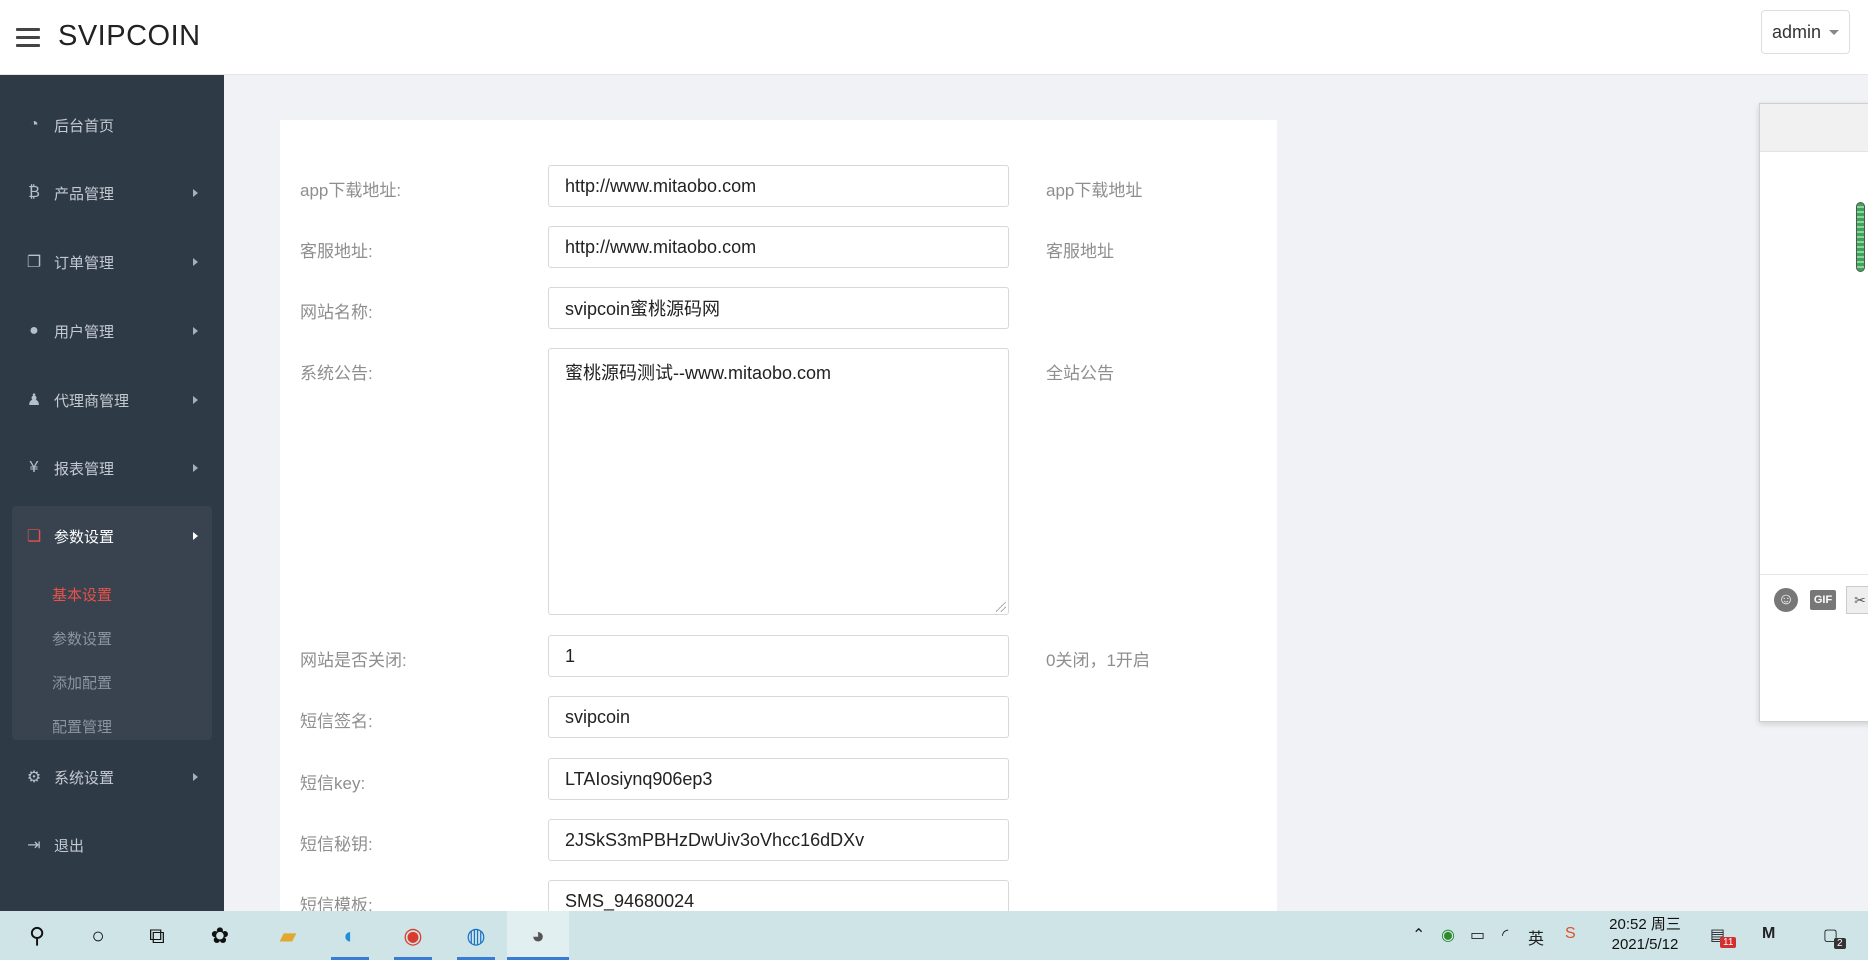 Image resolution: width=1868 pixels, height=960 pixels. Describe the element at coordinates (84, 469) in the screenshot. I see `sidebar-item-label: 报表管理` at that location.